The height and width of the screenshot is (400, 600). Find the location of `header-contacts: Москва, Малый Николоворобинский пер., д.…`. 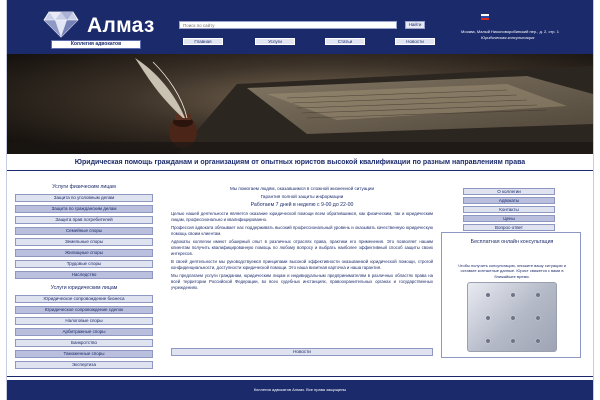

header-contacts: Москва, Малый Николоворобинский пер., д.… is located at coordinates (525, 35).